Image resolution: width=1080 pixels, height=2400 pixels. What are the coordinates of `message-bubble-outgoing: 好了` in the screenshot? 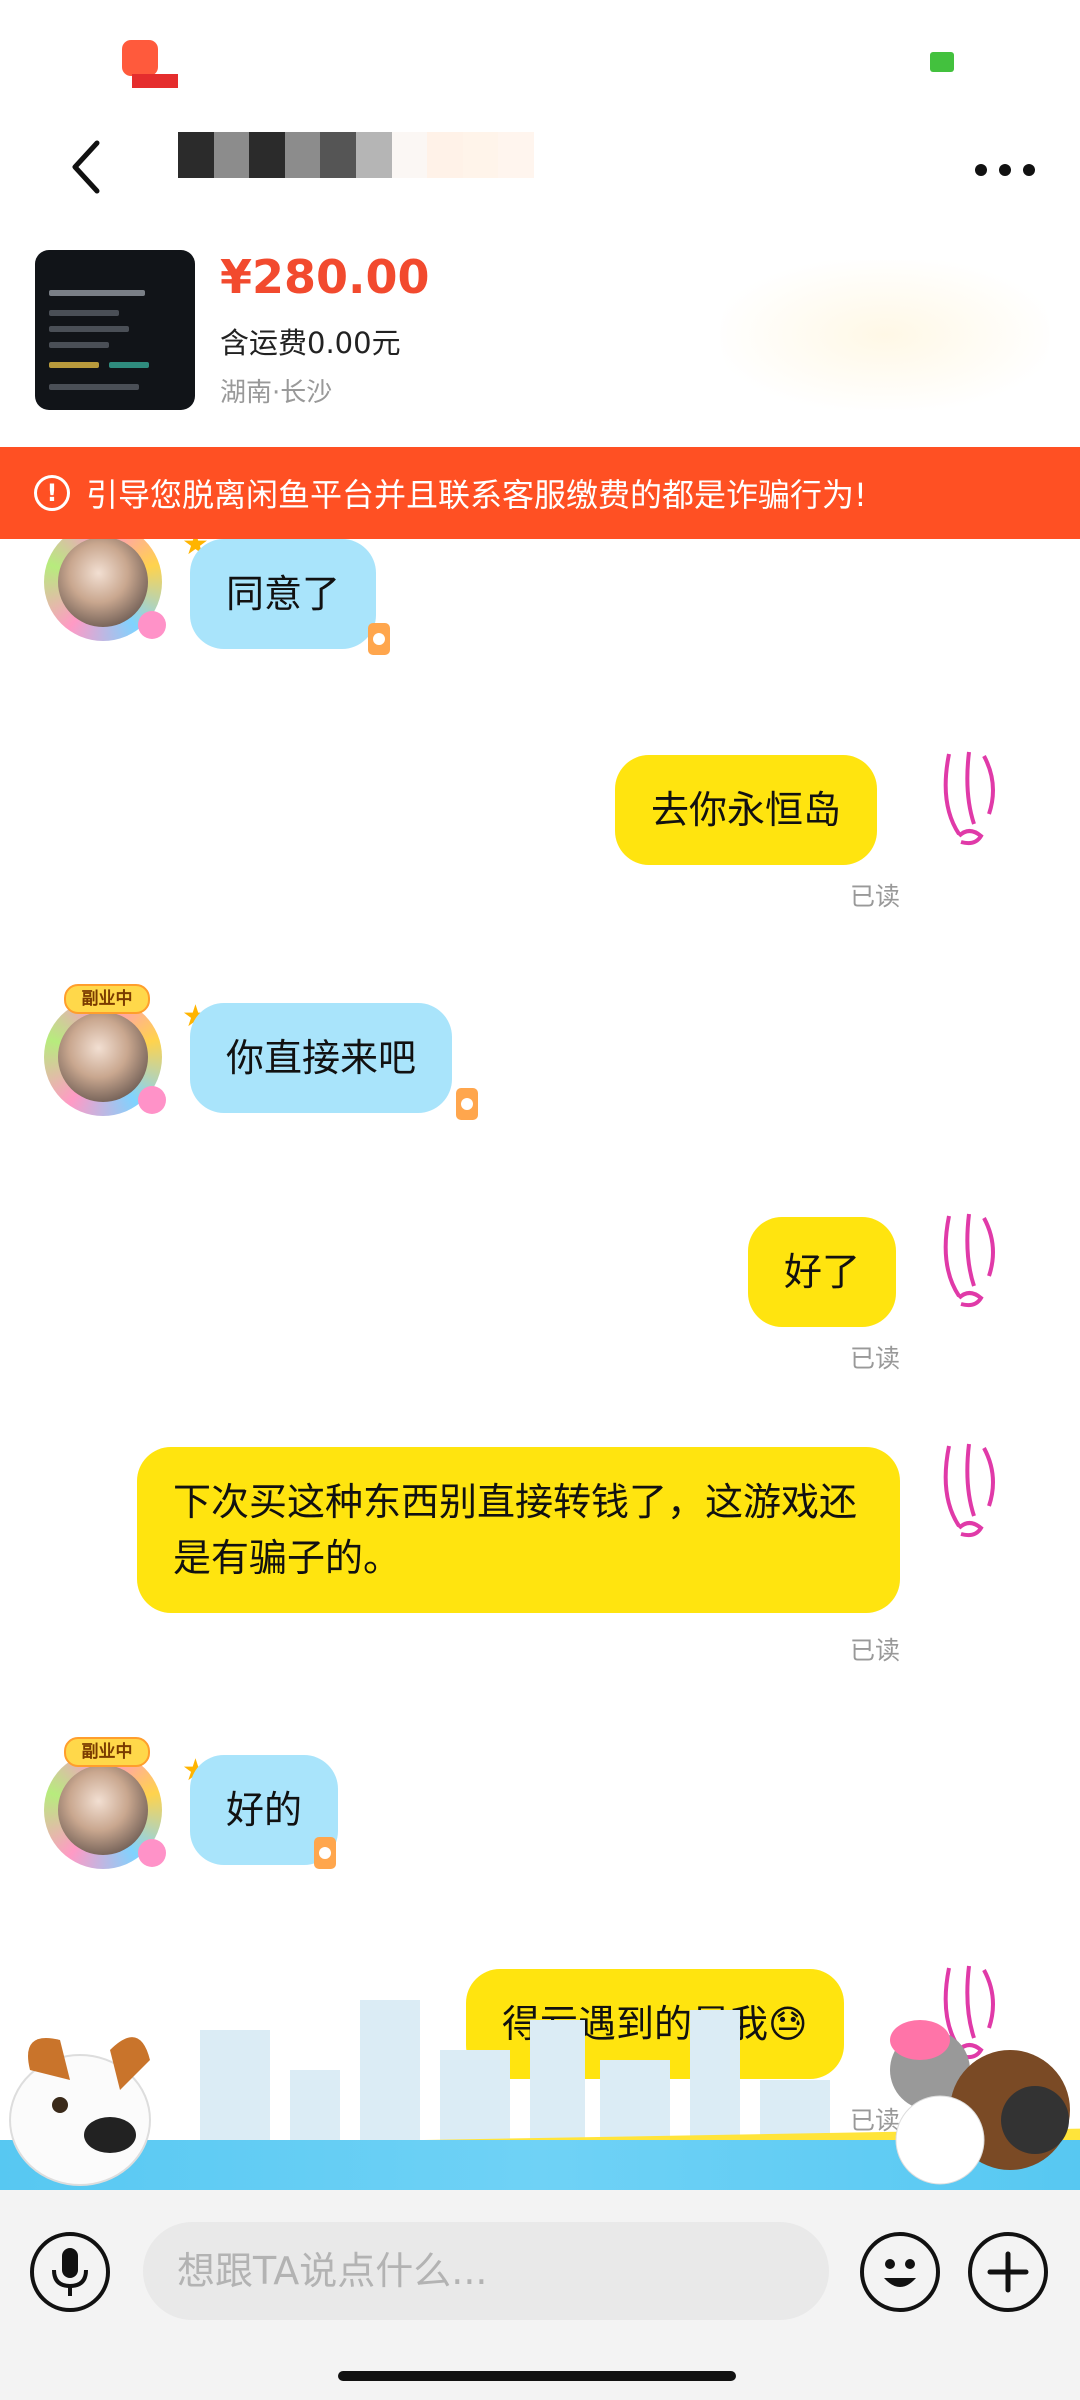 It's located at (822, 1272).